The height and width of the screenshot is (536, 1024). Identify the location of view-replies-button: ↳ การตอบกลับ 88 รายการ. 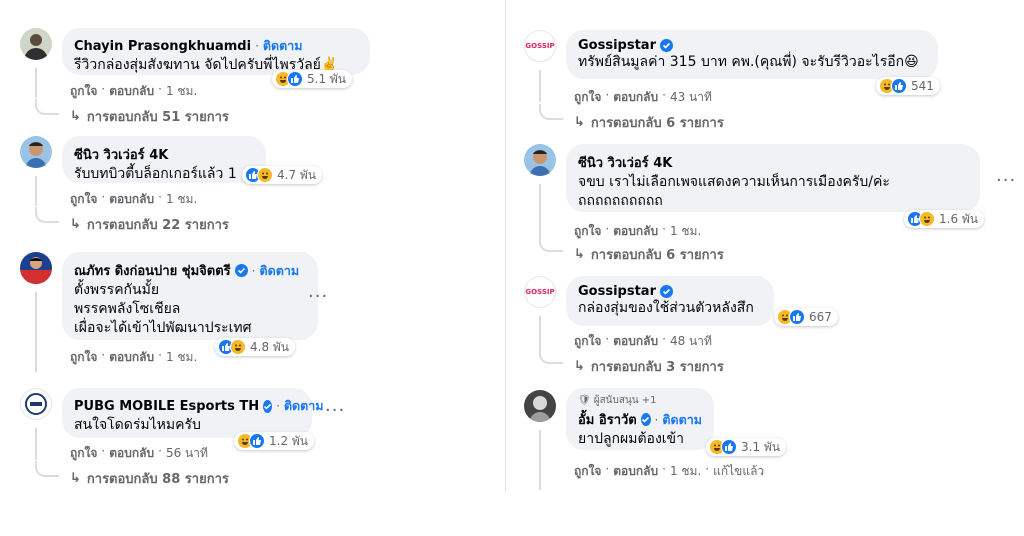
(149, 478).